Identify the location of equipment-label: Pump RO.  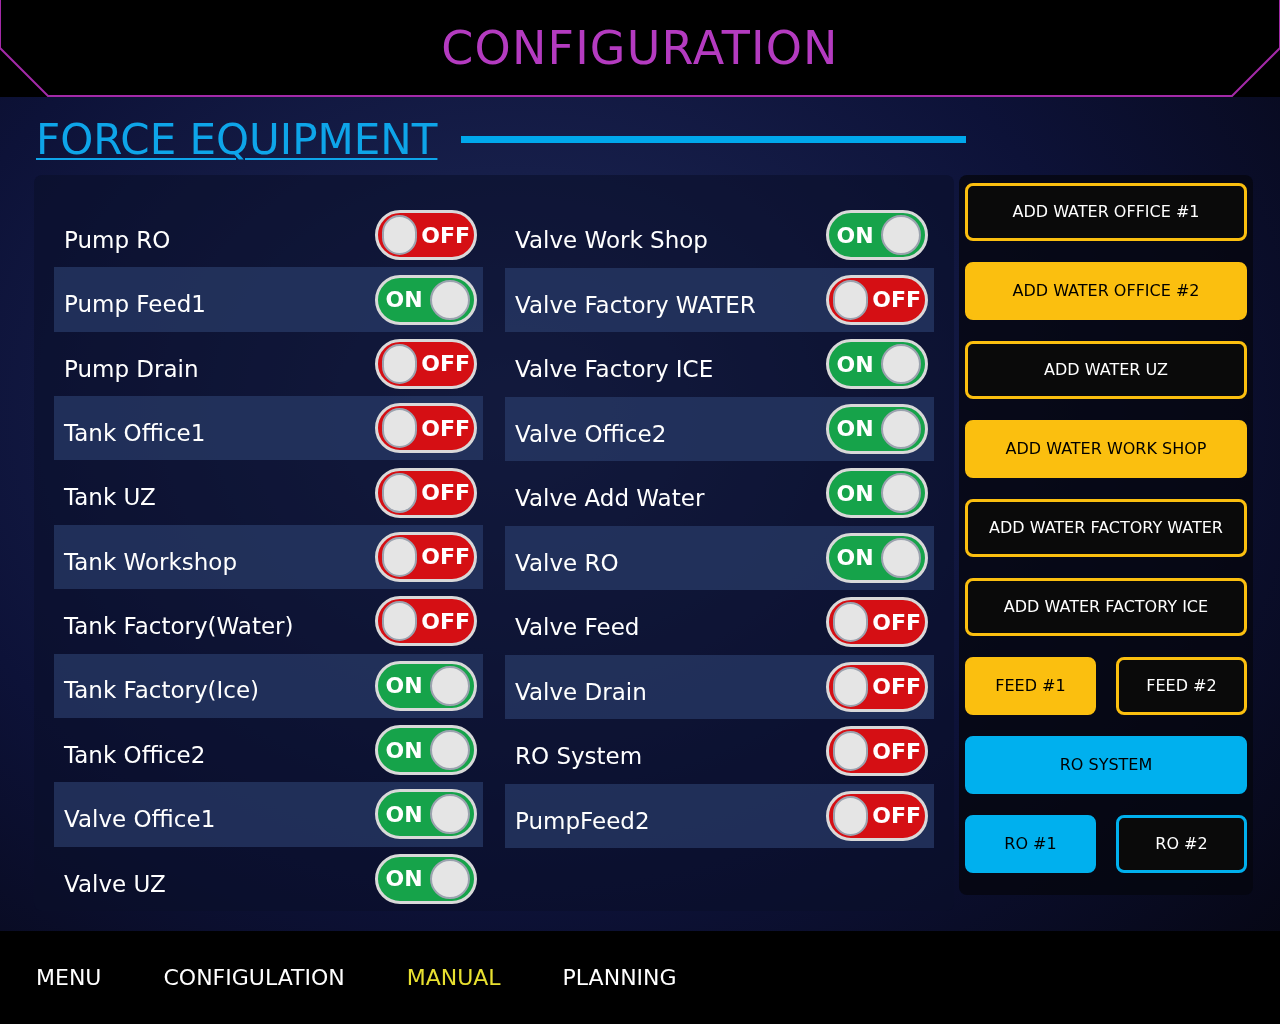
(117, 240).